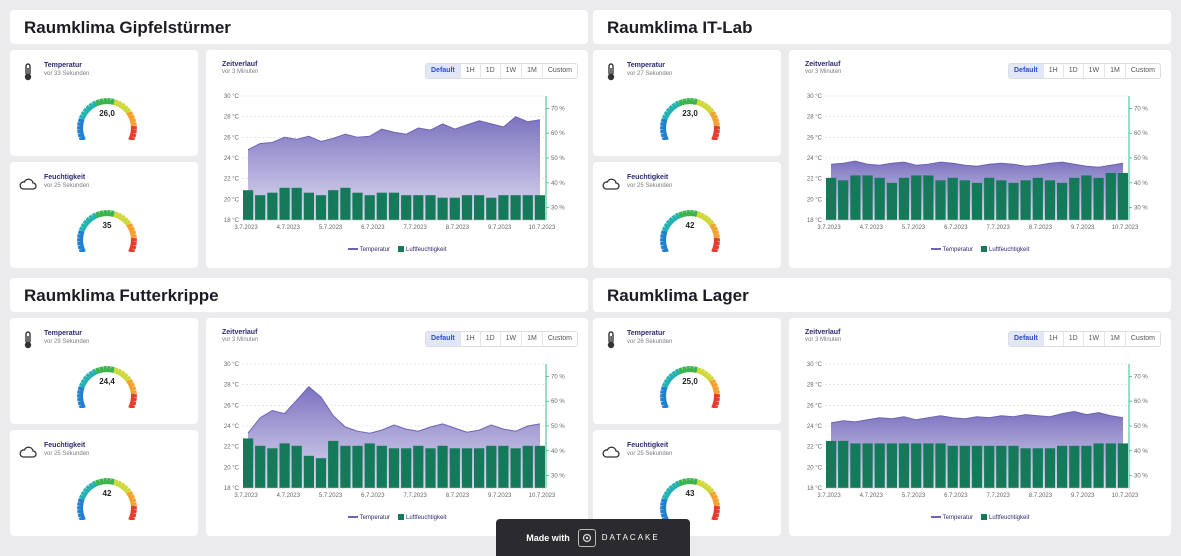 The image size is (1181, 556). What do you see at coordinates (687, 371) in the screenshot?
I see `temperature-card: Temperatur vor 26 Sekunden 25,0` at bounding box center [687, 371].